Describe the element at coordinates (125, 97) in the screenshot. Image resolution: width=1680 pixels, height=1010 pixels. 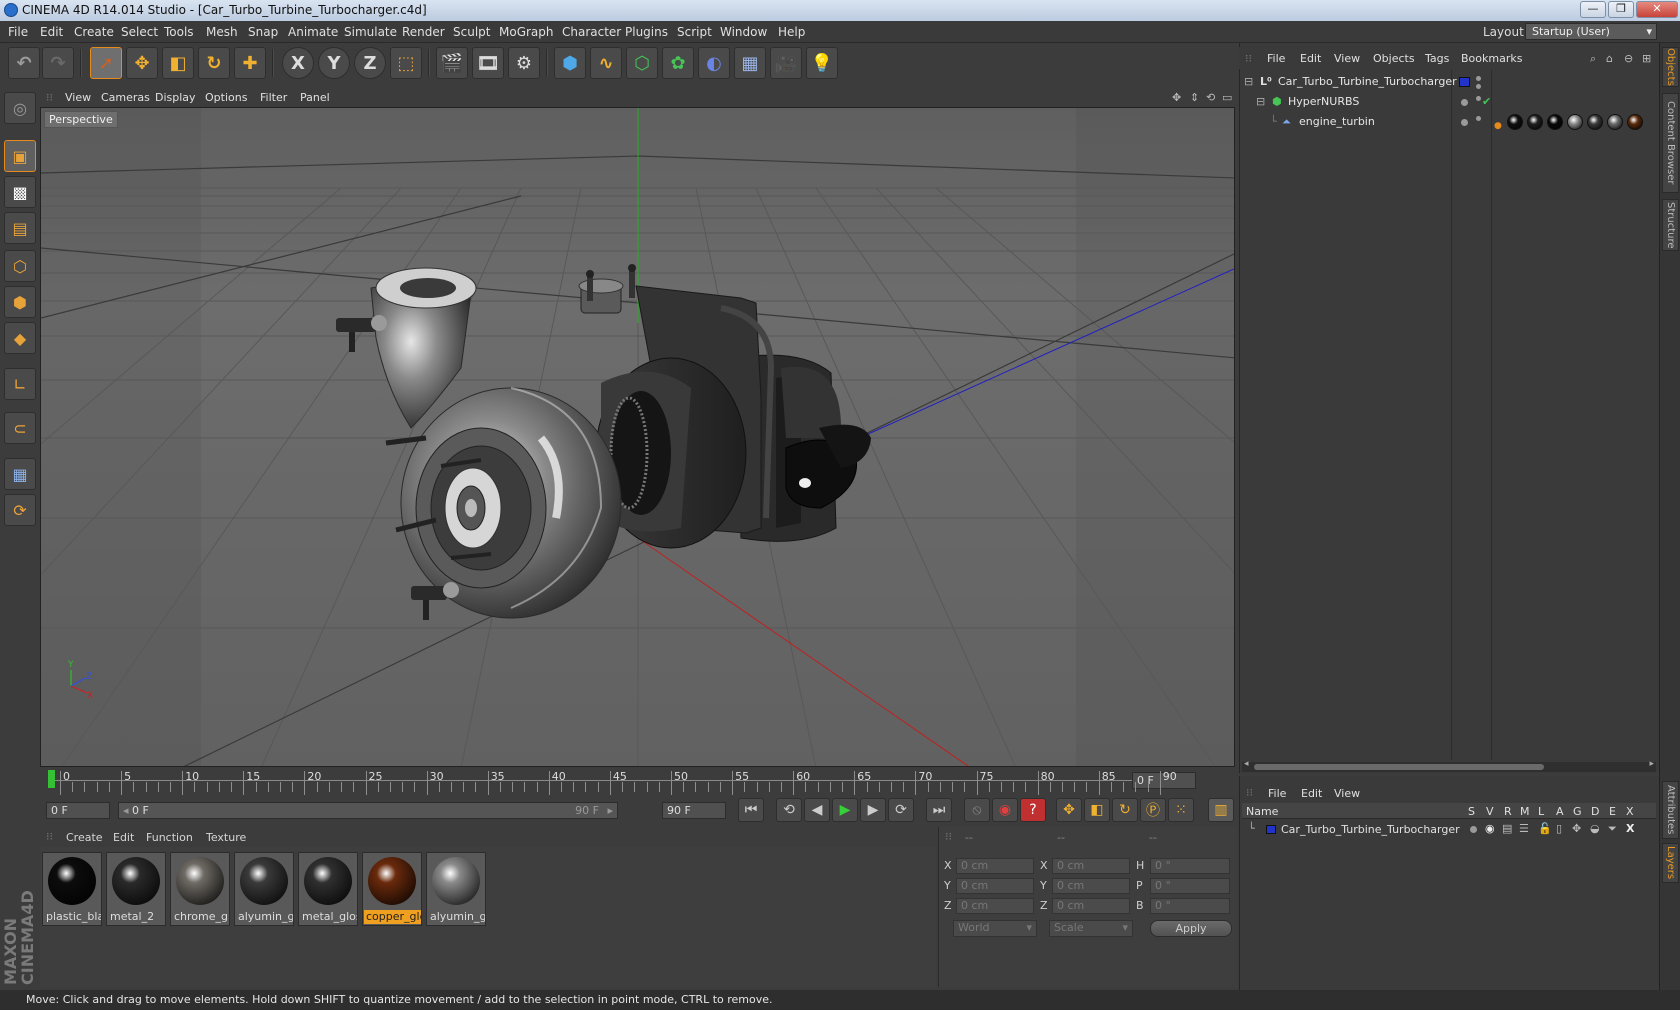
I see `viewport-menu-cameras: Cameras` at that location.